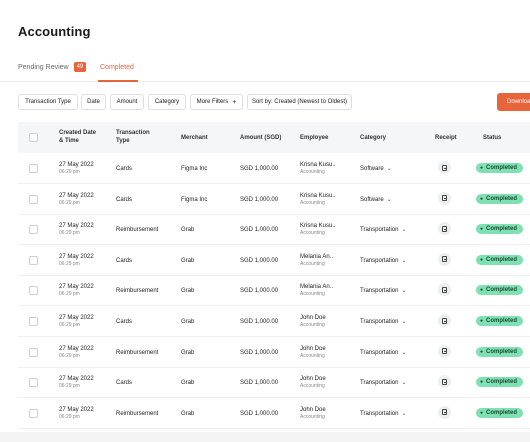  Describe the element at coordinates (118, 81) in the screenshot. I see `active-tab-indicator` at that location.